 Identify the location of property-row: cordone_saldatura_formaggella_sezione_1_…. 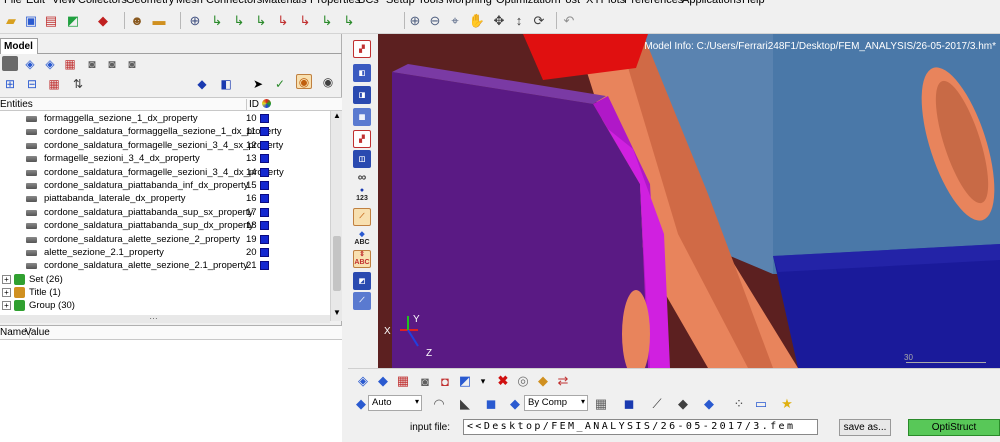
(165, 131).